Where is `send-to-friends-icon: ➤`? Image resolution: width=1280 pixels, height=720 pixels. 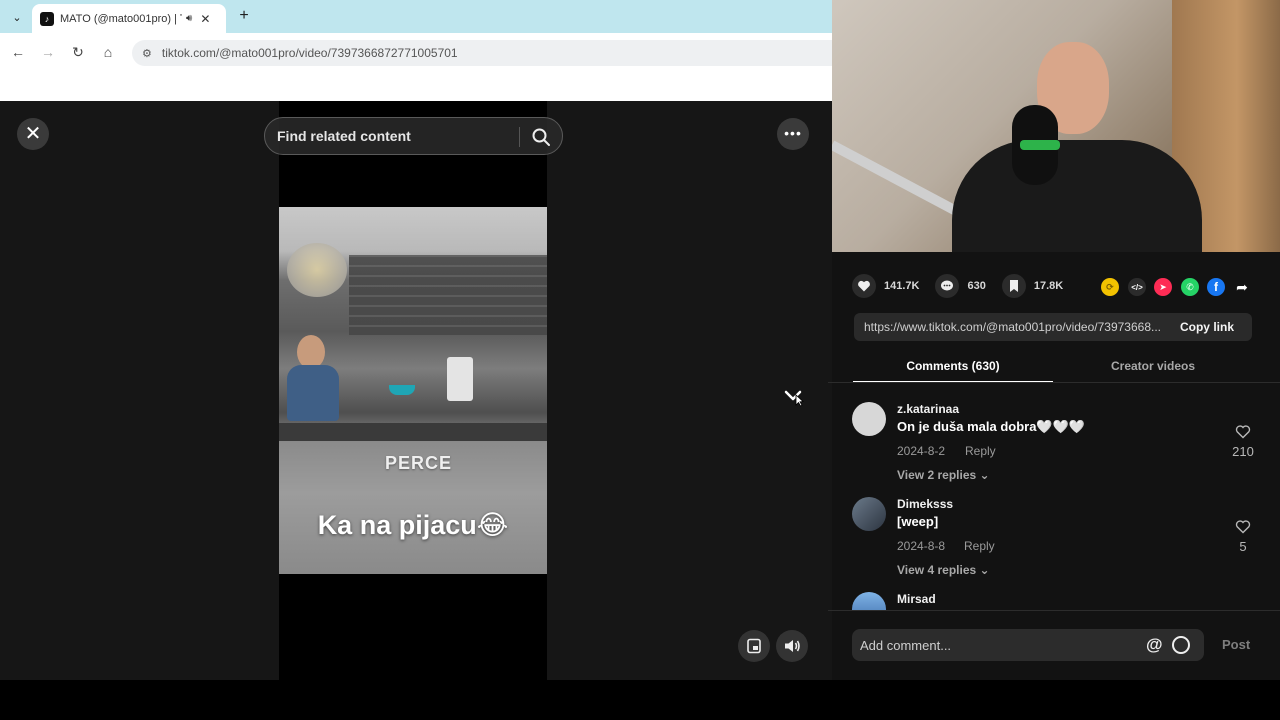 send-to-friends-icon: ➤ is located at coordinates (1163, 287).